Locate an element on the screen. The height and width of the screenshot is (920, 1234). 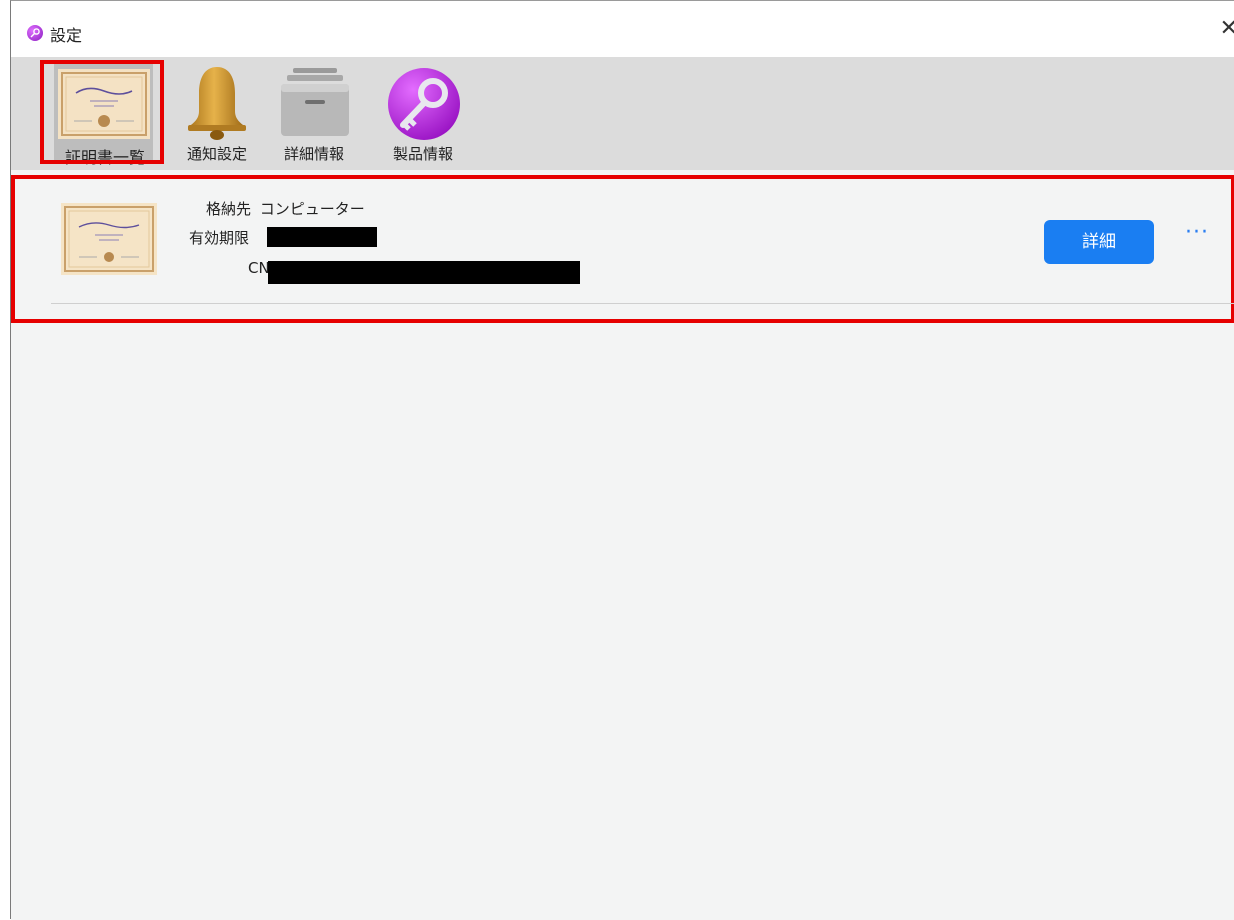
key-icon is located at coordinates (424, 106).